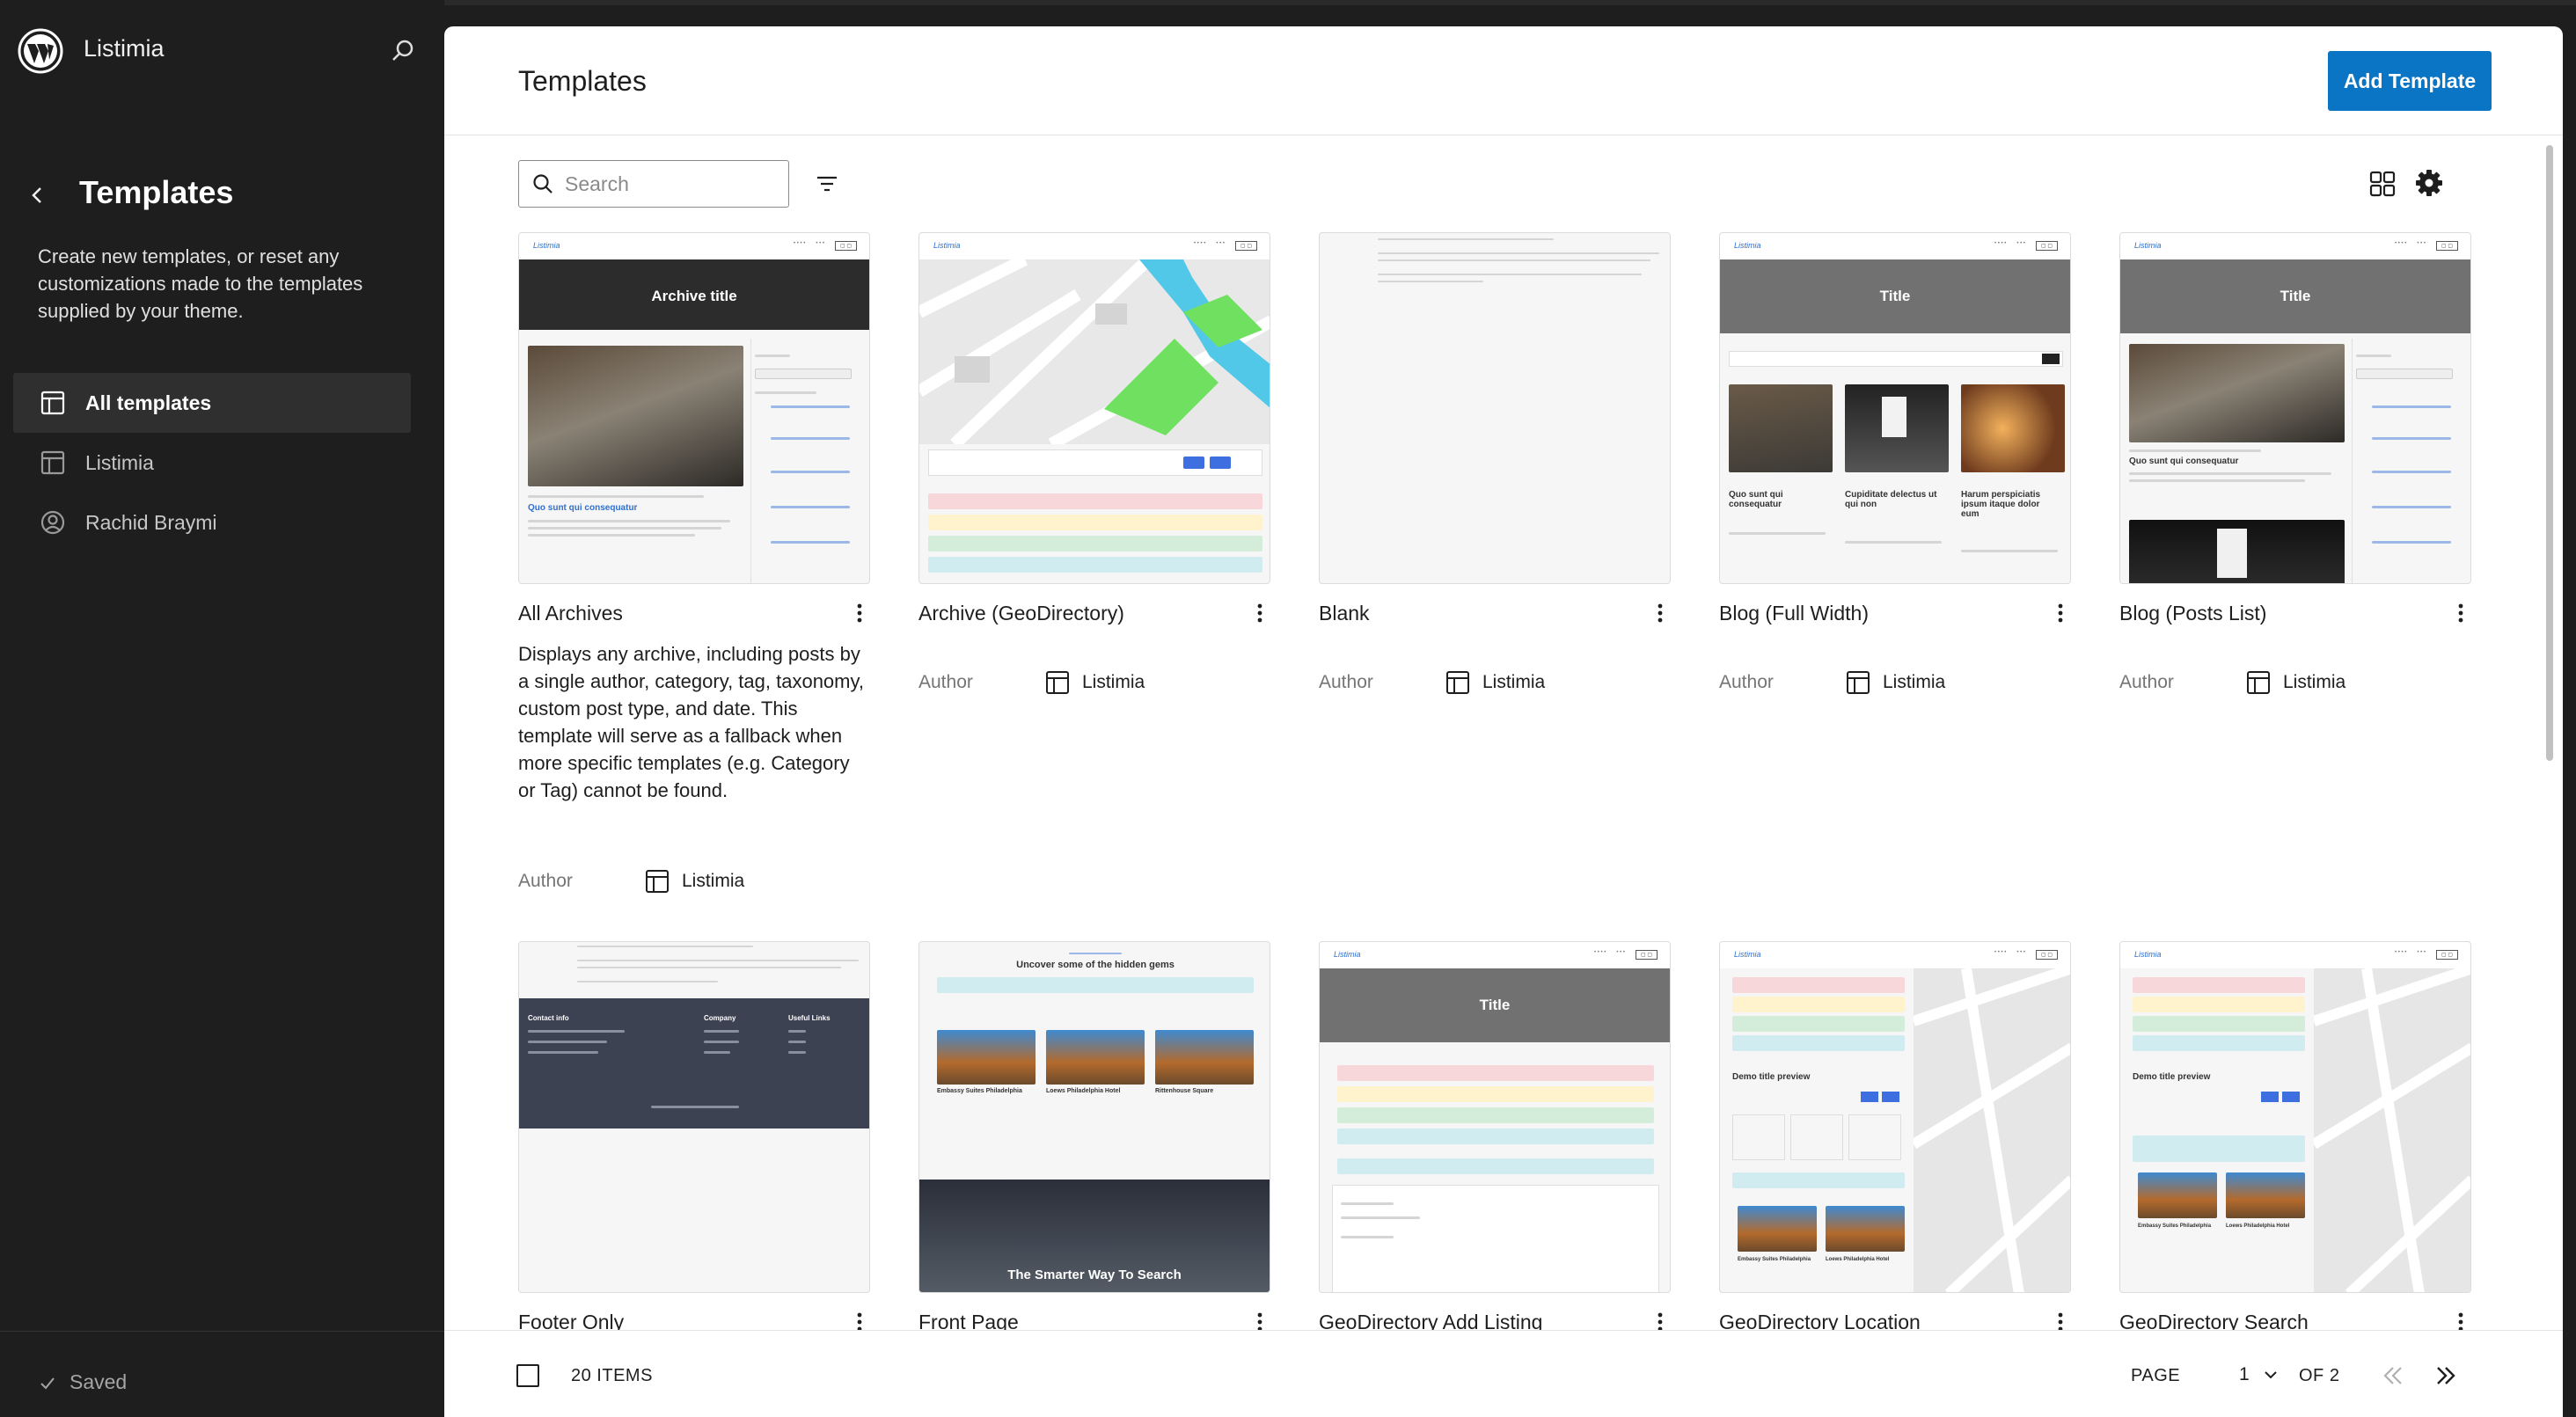 The width and height of the screenshot is (2576, 1417). I want to click on sidebar-item-label: Rachid Braymi, so click(151, 522).